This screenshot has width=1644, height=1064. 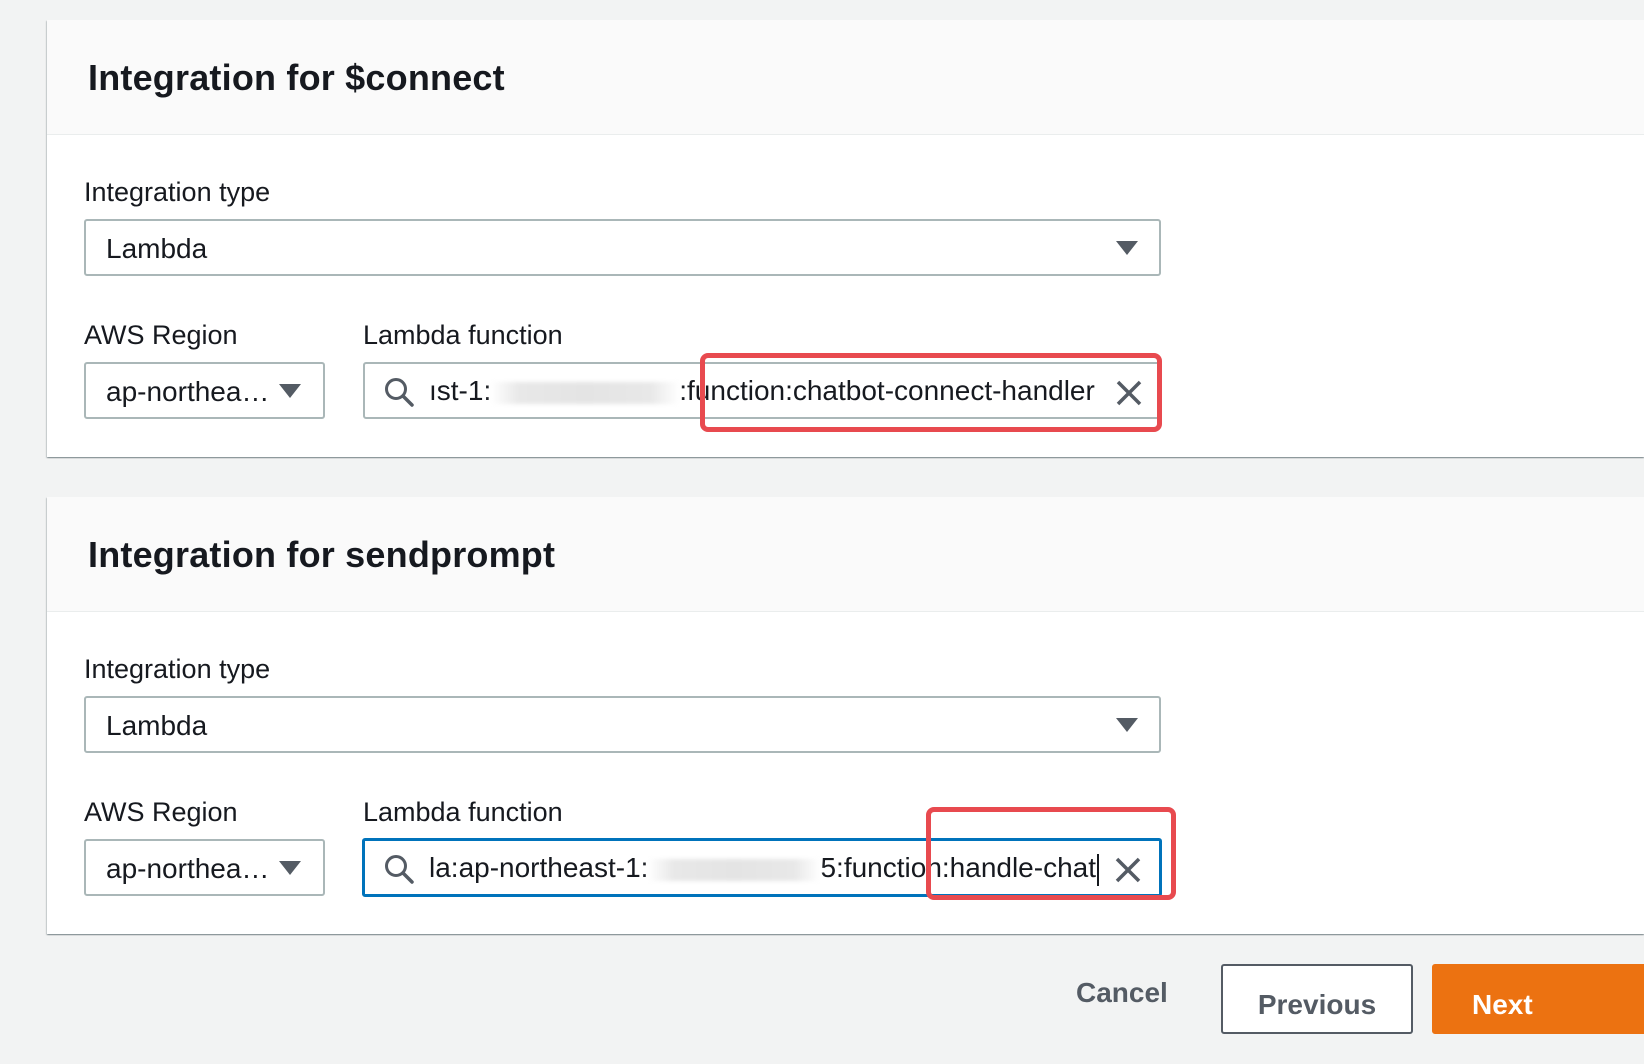 What do you see at coordinates (845, 77) in the screenshot?
I see `panel-header: Integration for $connect` at bounding box center [845, 77].